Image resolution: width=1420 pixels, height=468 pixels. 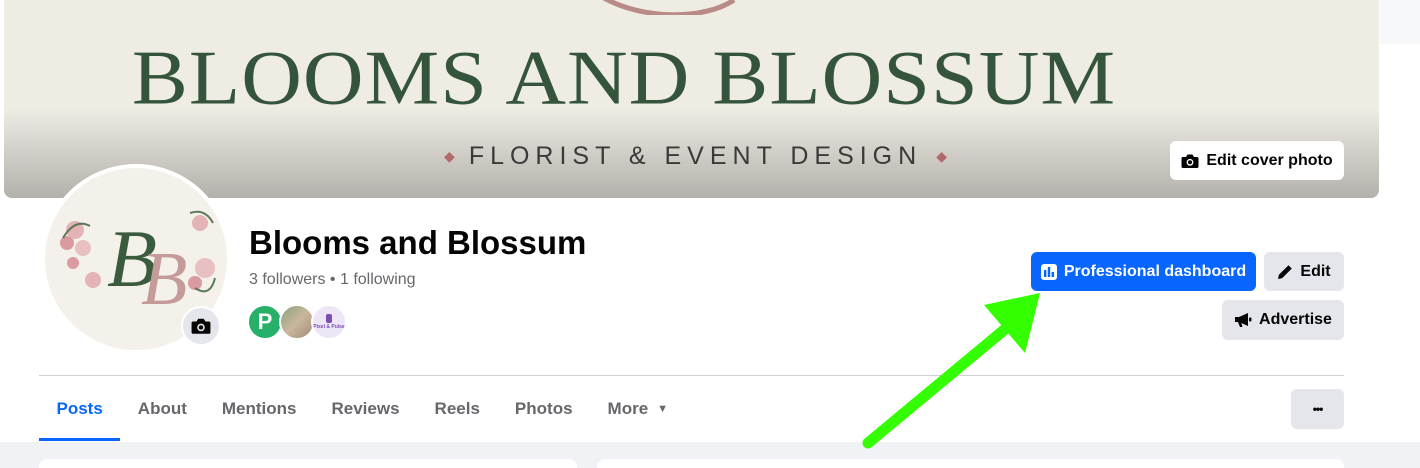 I want to click on tab-reviews: Reviews, so click(x=365, y=409).